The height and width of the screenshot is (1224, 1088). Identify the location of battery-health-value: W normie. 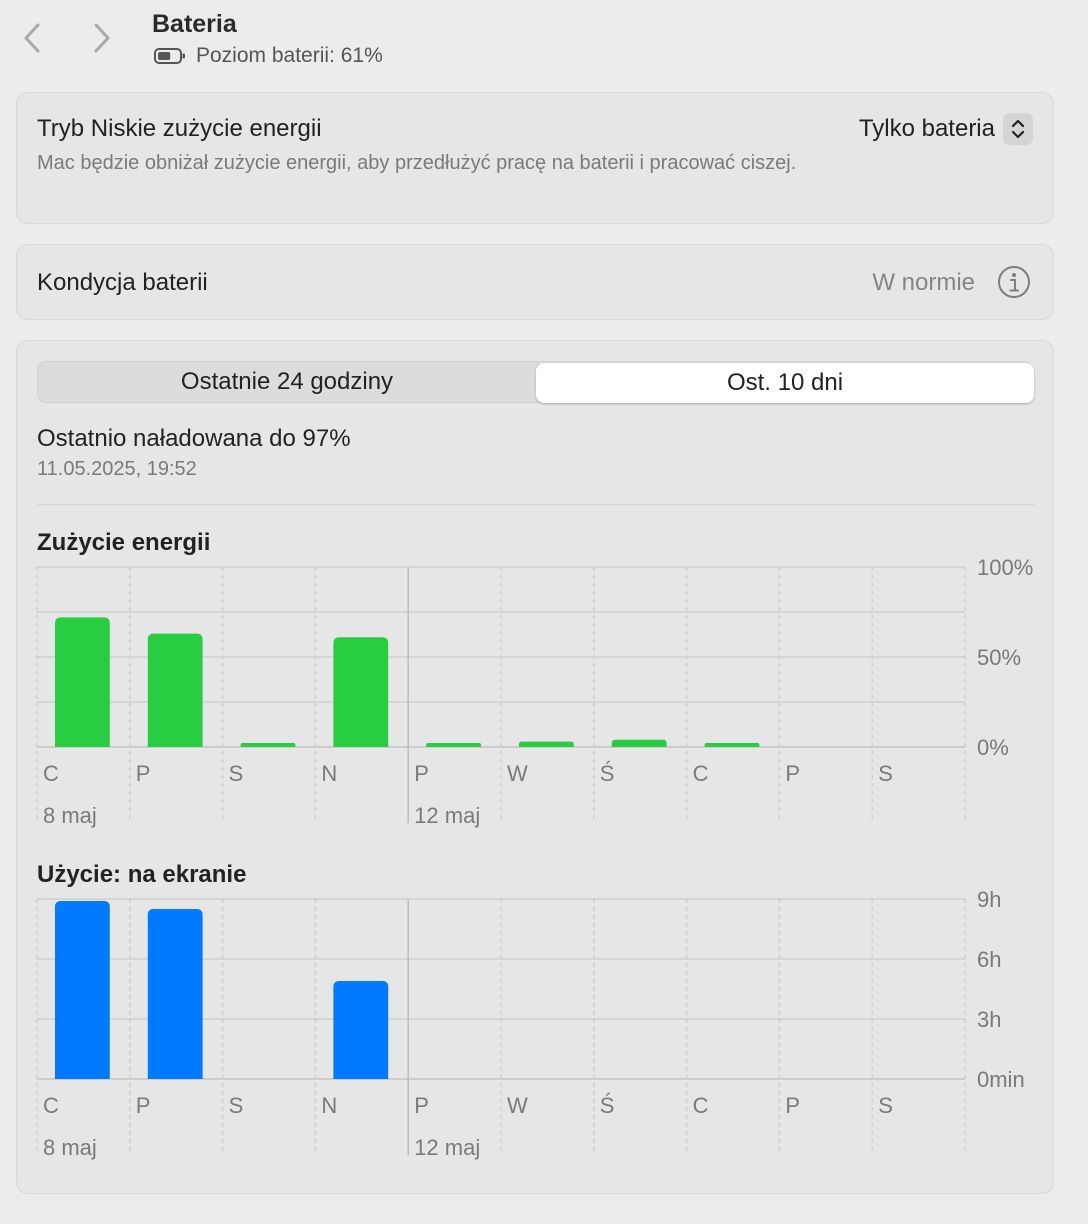
(923, 282).